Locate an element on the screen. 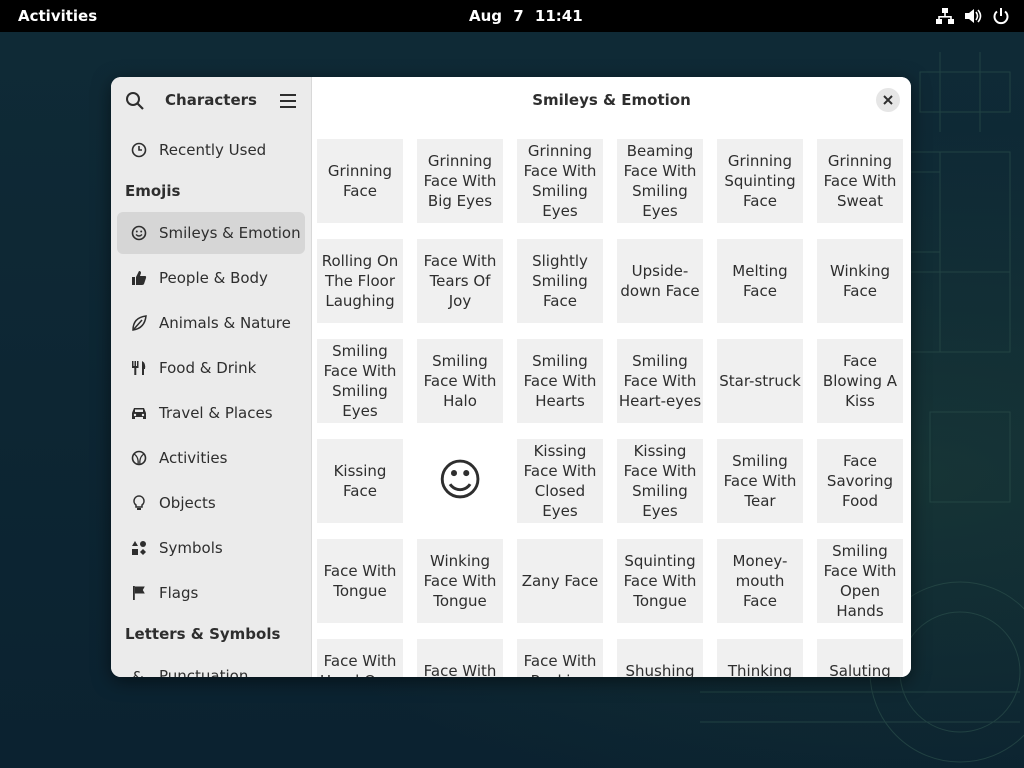  page-title: Smileys & Emotion is located at coordinates (611, 100).